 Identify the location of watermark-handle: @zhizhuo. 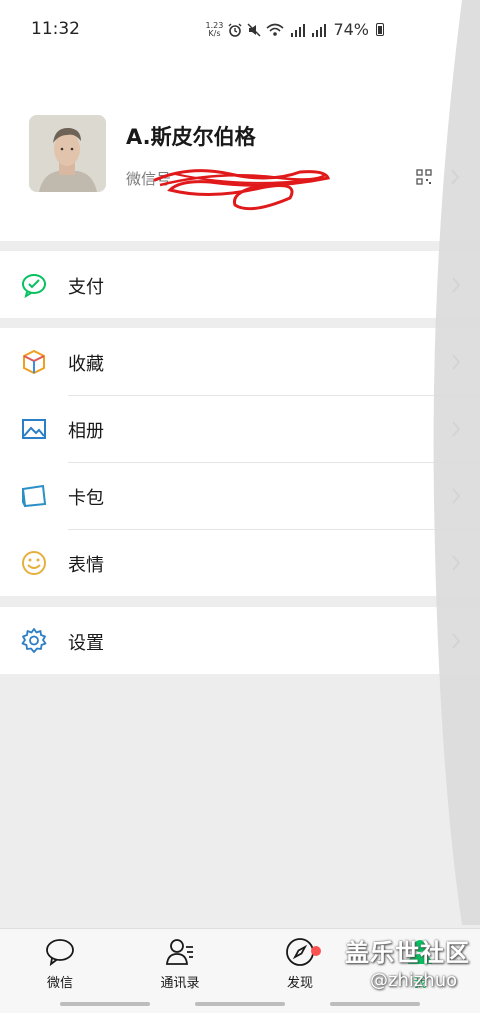
(414, 980).